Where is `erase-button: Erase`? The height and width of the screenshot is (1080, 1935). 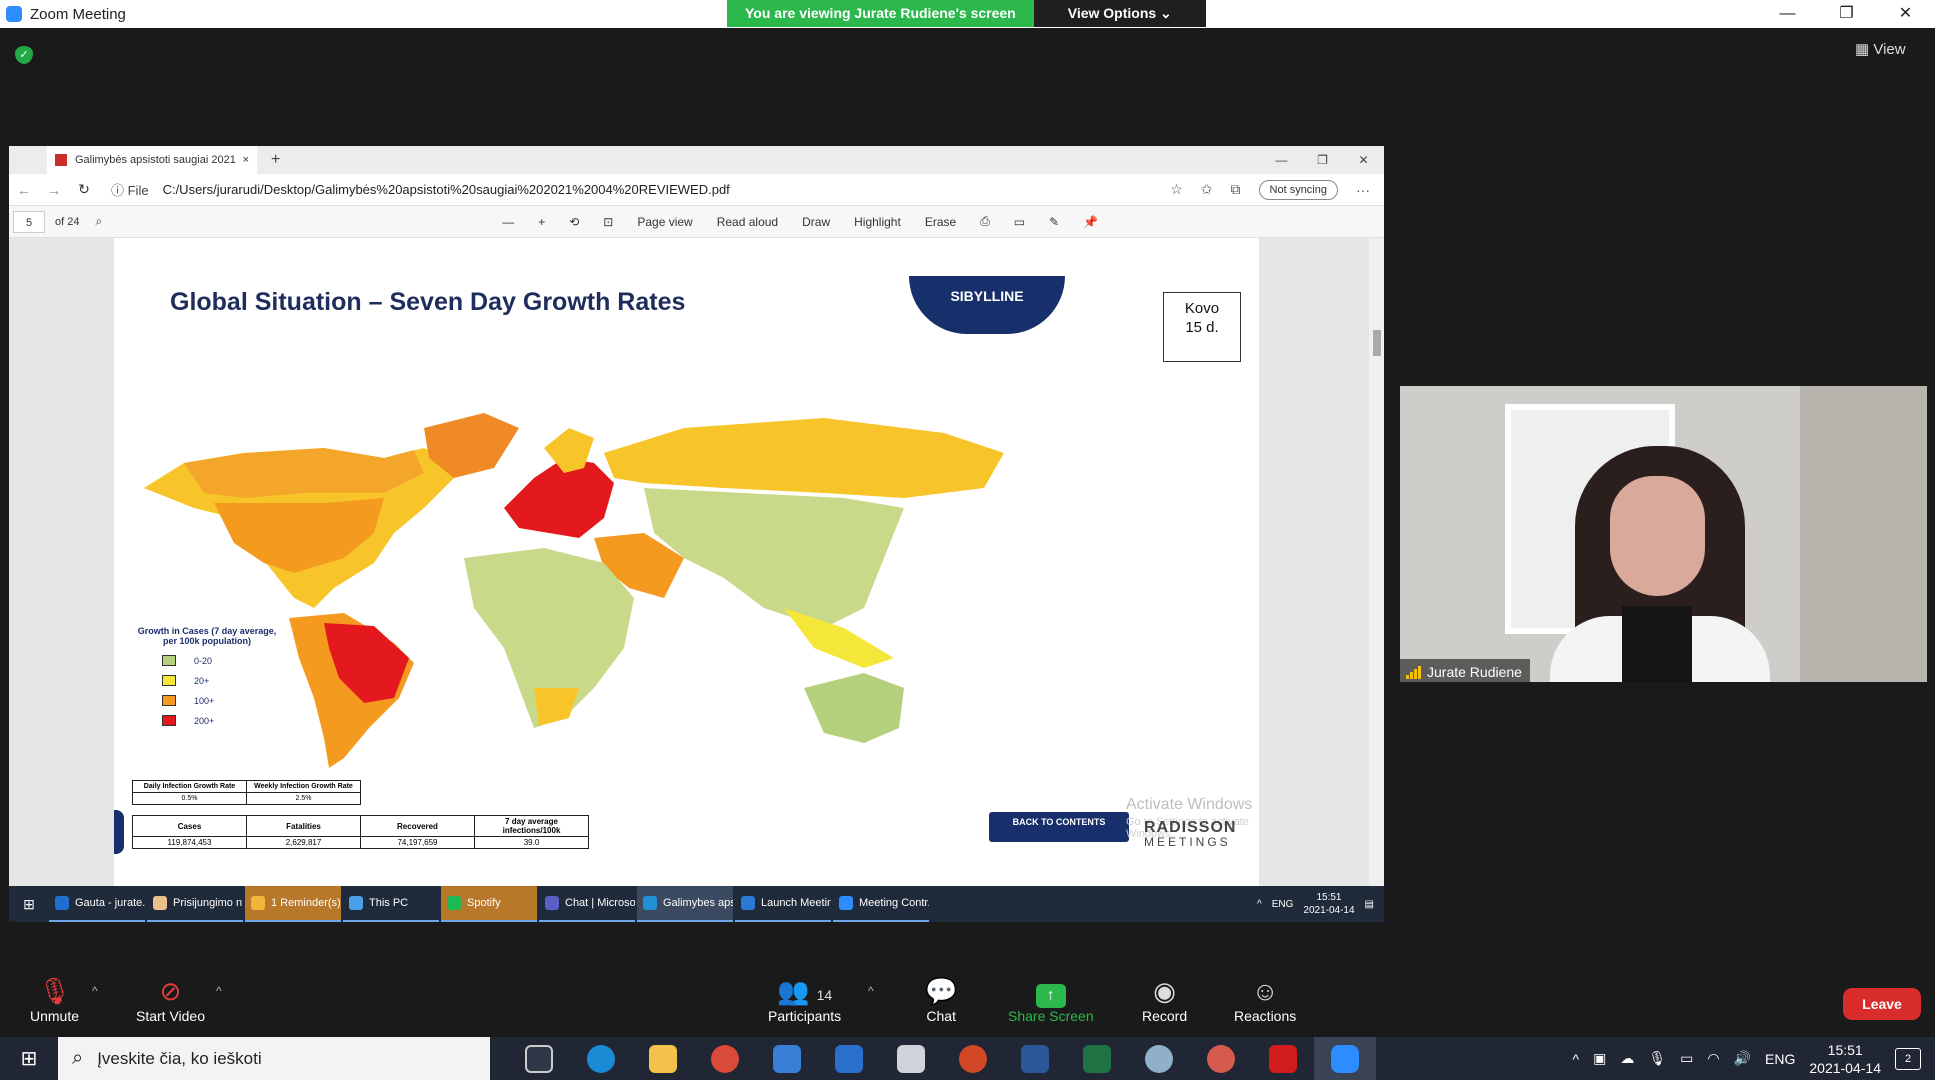
erase-button: Erase is located at coordinates (940, 222).